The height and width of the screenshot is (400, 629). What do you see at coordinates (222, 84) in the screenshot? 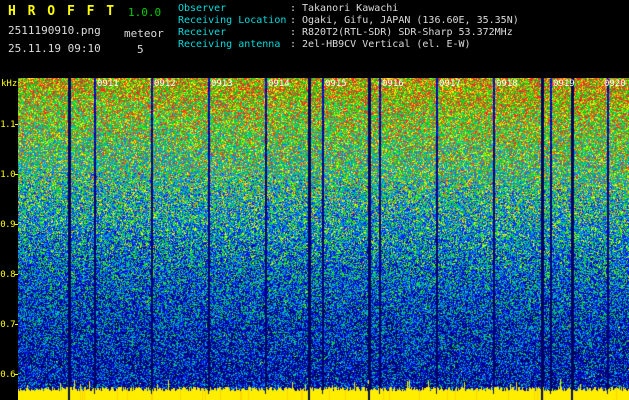
I see `time-tick-label: 0913` at bounding box center [222, 84].